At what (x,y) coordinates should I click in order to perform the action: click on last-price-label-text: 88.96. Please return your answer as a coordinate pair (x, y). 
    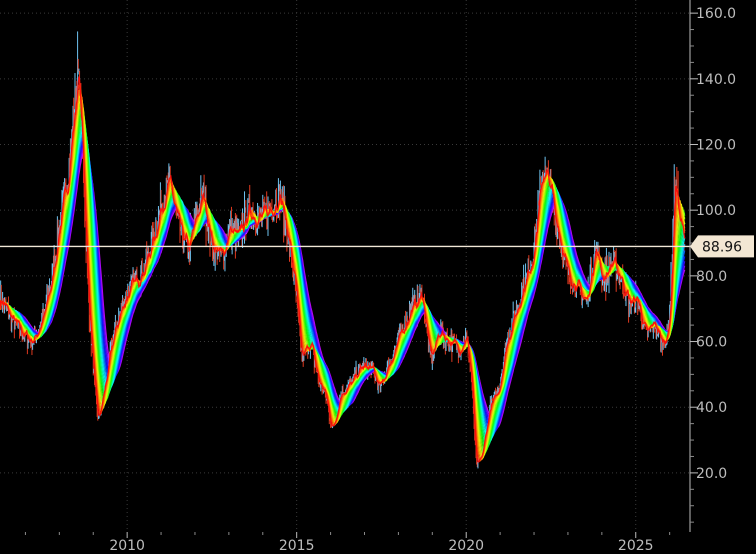
    Looking at the image, I should click on (722, 247).